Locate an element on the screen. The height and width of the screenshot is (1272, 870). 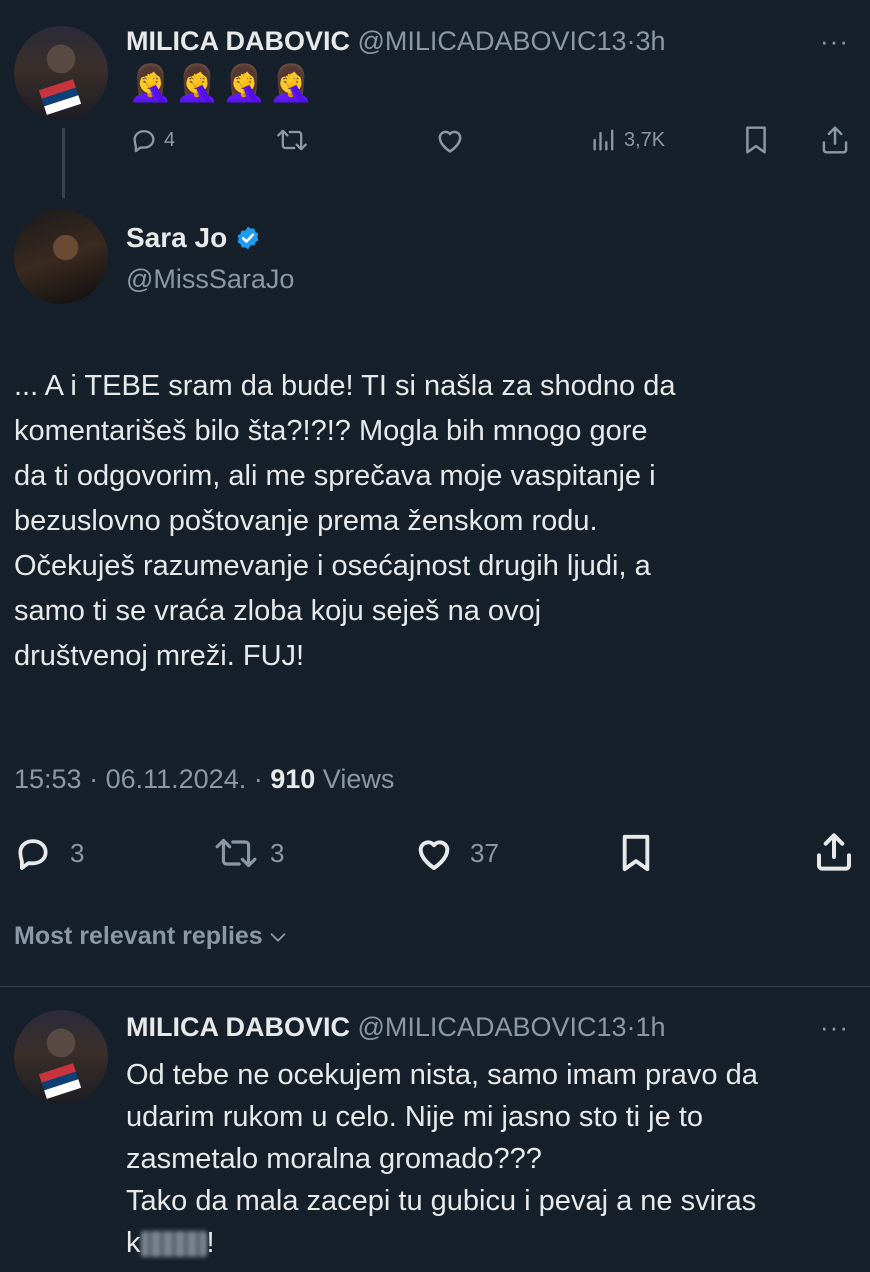
tweet1-bookmark-button is located at coordinates (756, 140).